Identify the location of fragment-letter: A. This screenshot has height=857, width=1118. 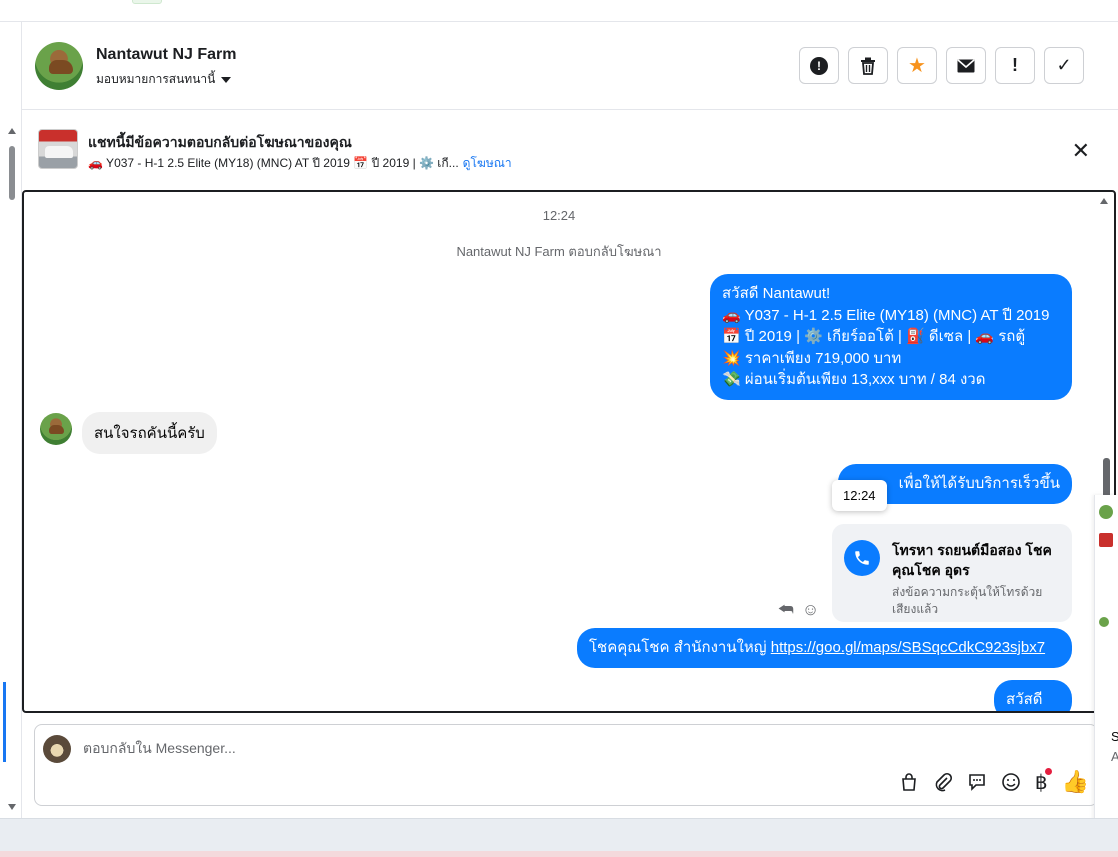
(1114, 756).